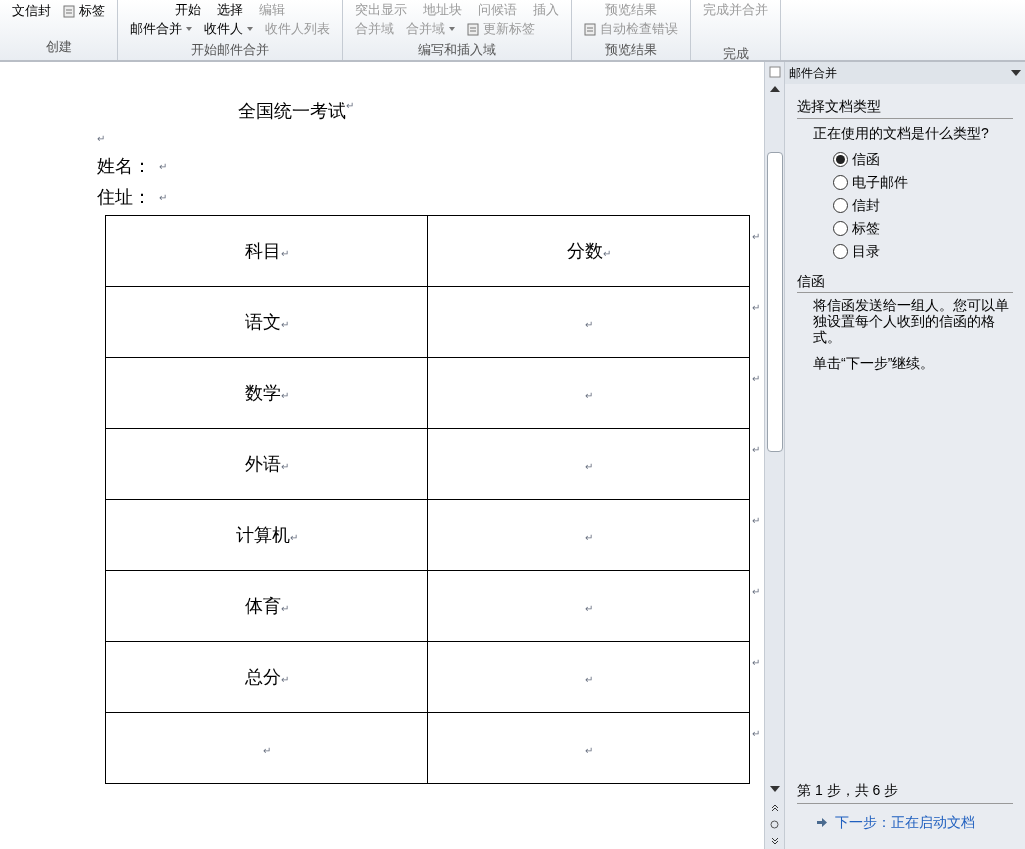  I want to click on ribbon-button: 标签, so click(84, 11).